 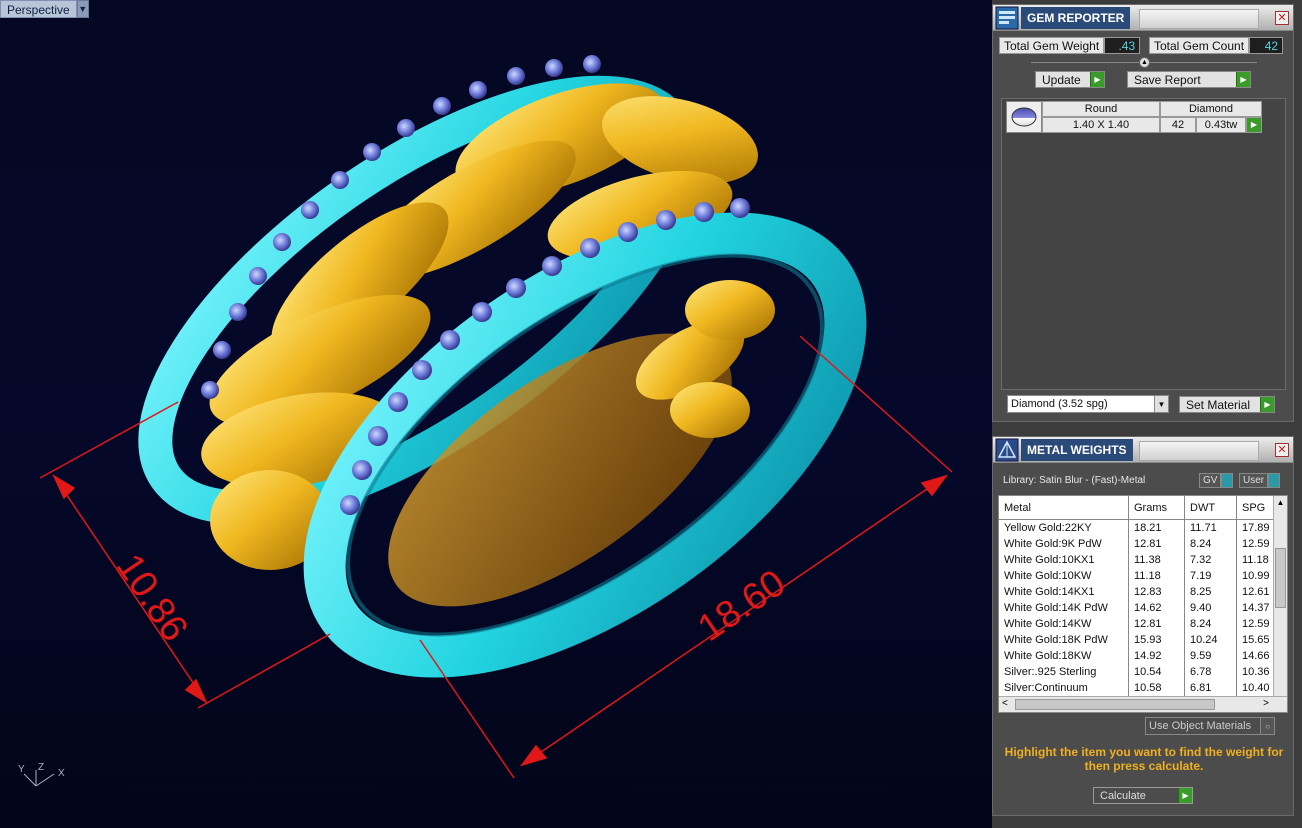 I want to click on table-row: Yellow Gold:22KY 18.21 11.71 17.89, so click(x=1143, y=528).